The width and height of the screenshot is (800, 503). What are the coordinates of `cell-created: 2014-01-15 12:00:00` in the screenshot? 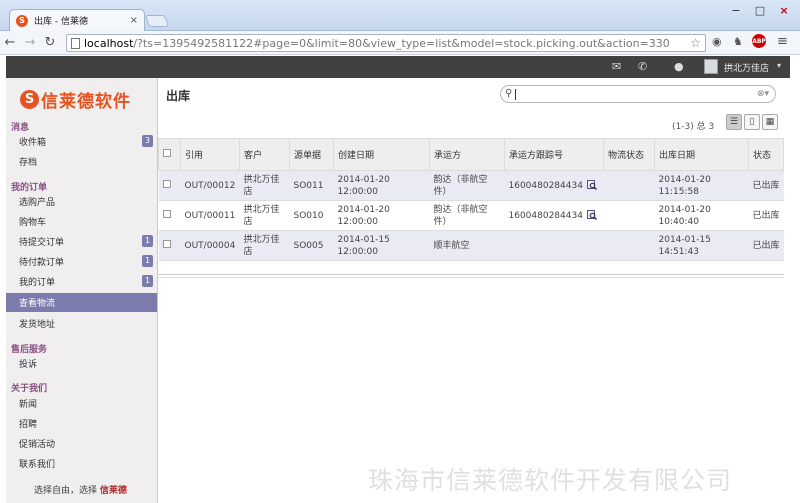 It's located at (381, 245).